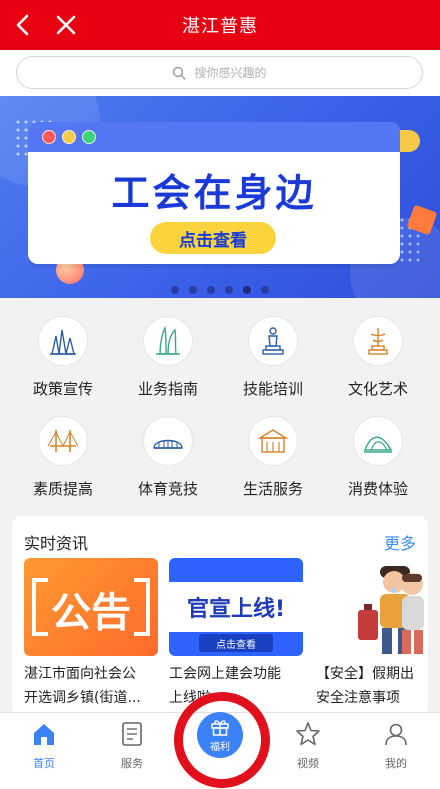 This screenshot has height=789, width=440. What do you see at coordinates (365, 674) in the screenshot?
I see `news-headline-line: 【安全】假期出` at bounding box center [365, 674].